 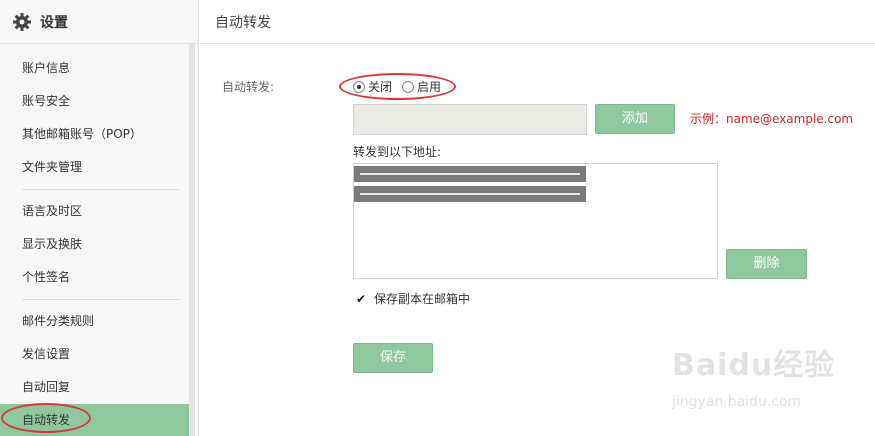 What do you see at coordinates (535, 221) in the screenshot?
I see `forward-address-list` at bounding box center [535, 221].